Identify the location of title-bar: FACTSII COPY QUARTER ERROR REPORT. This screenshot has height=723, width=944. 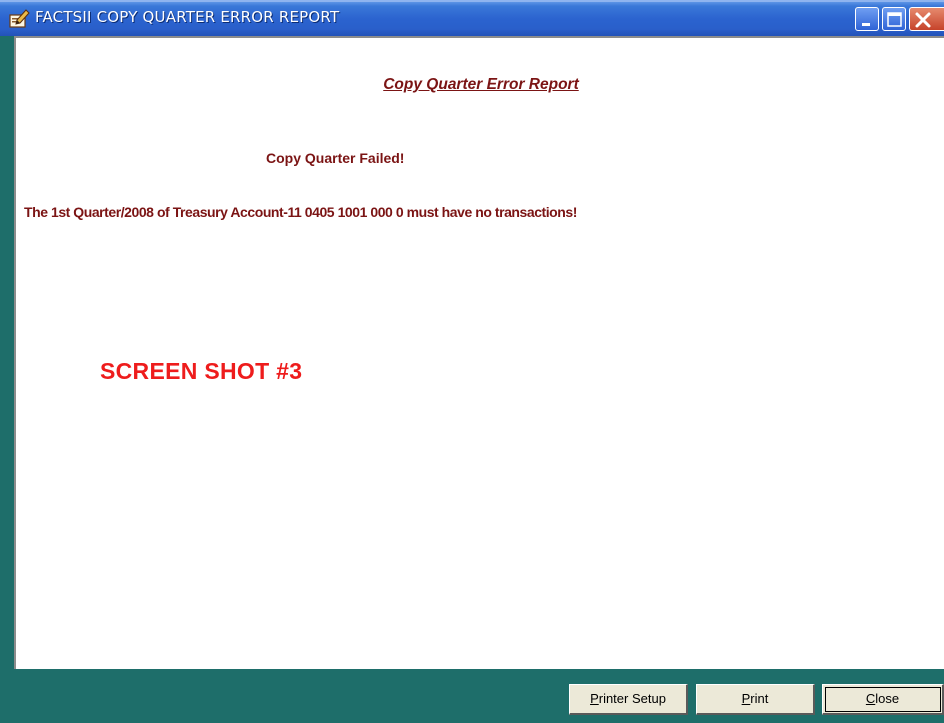
(472, 18).